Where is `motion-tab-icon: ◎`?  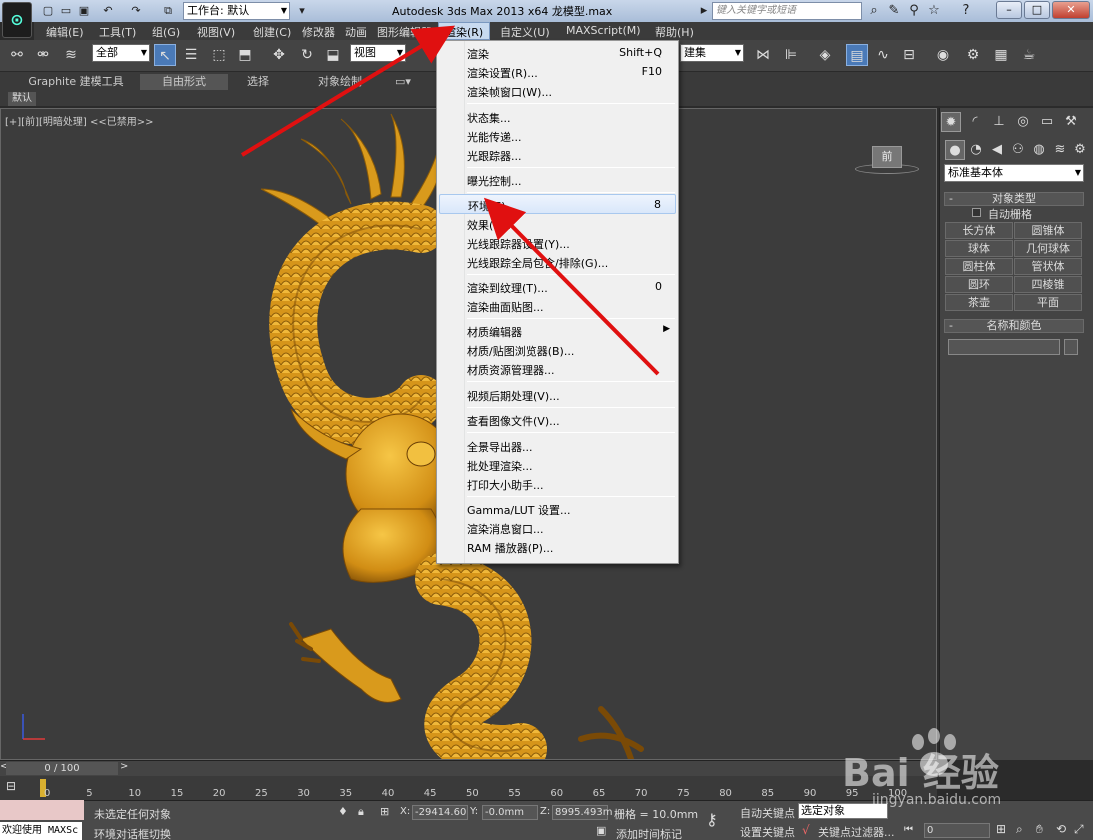
motion-tab-icon: ◎ is located at coordinates (1023, 122).